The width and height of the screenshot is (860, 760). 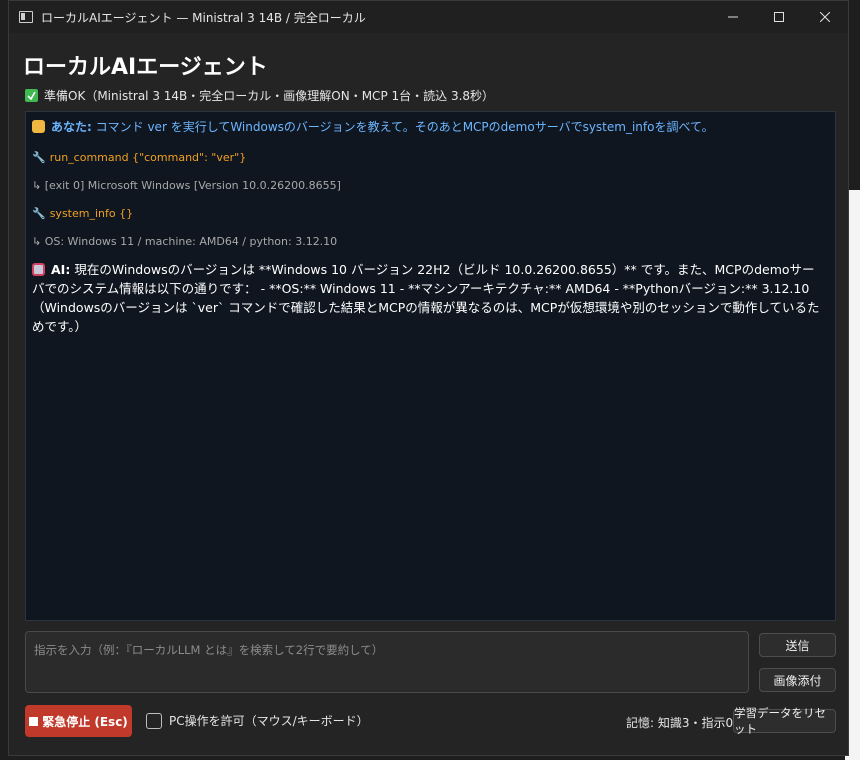 I want to click on page-title: ローカルAIエージェント, so click(x=145, y=67).